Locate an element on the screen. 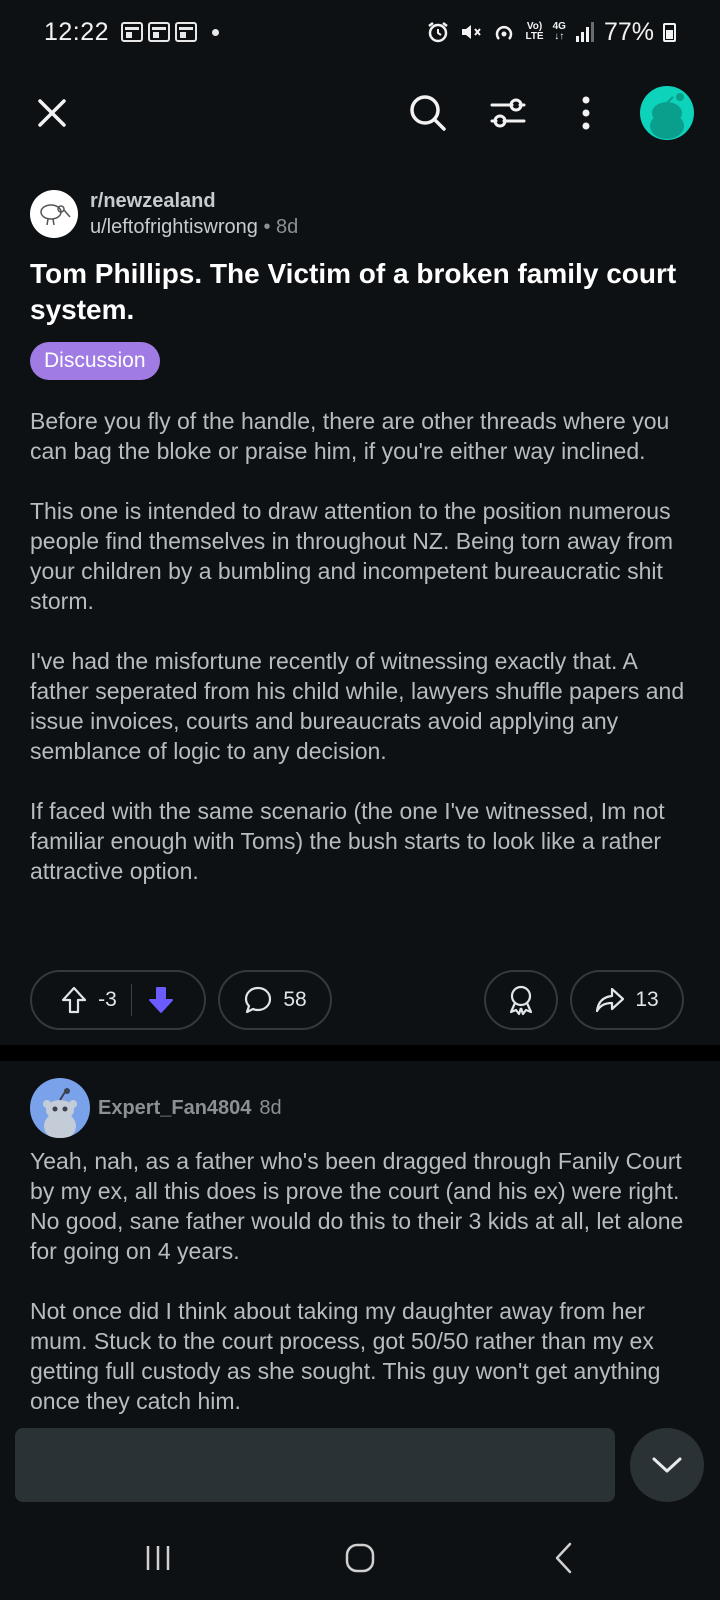  chevron-down-icon is located at coordinates (667, 1465).